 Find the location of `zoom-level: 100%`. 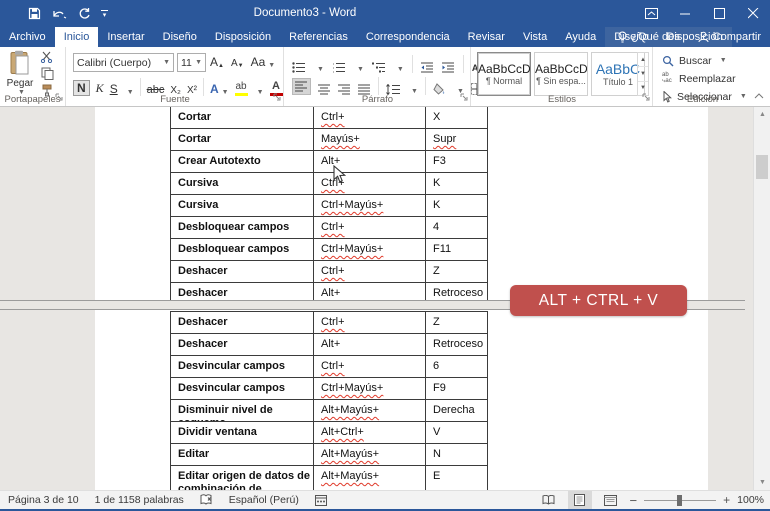

zoom-level: 100% is located at coordinates (750, 500).